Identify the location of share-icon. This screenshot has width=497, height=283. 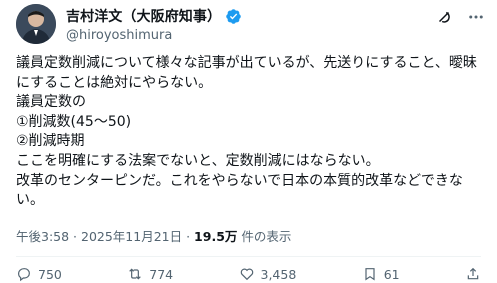
(473, 273).